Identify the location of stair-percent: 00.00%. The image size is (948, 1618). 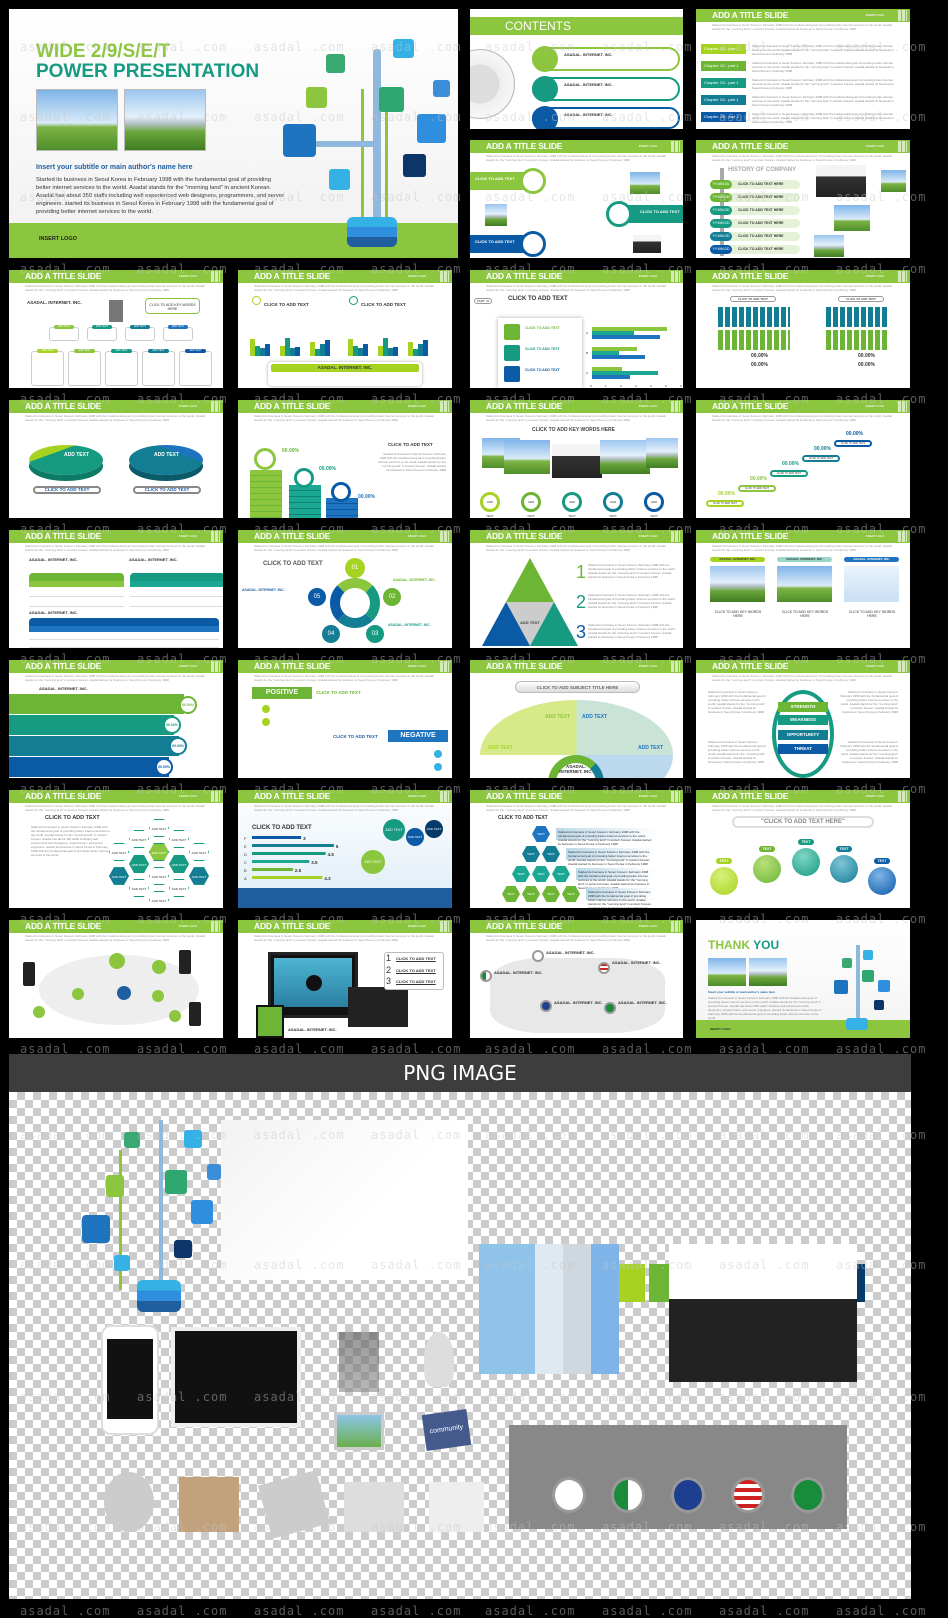
(854, 434).